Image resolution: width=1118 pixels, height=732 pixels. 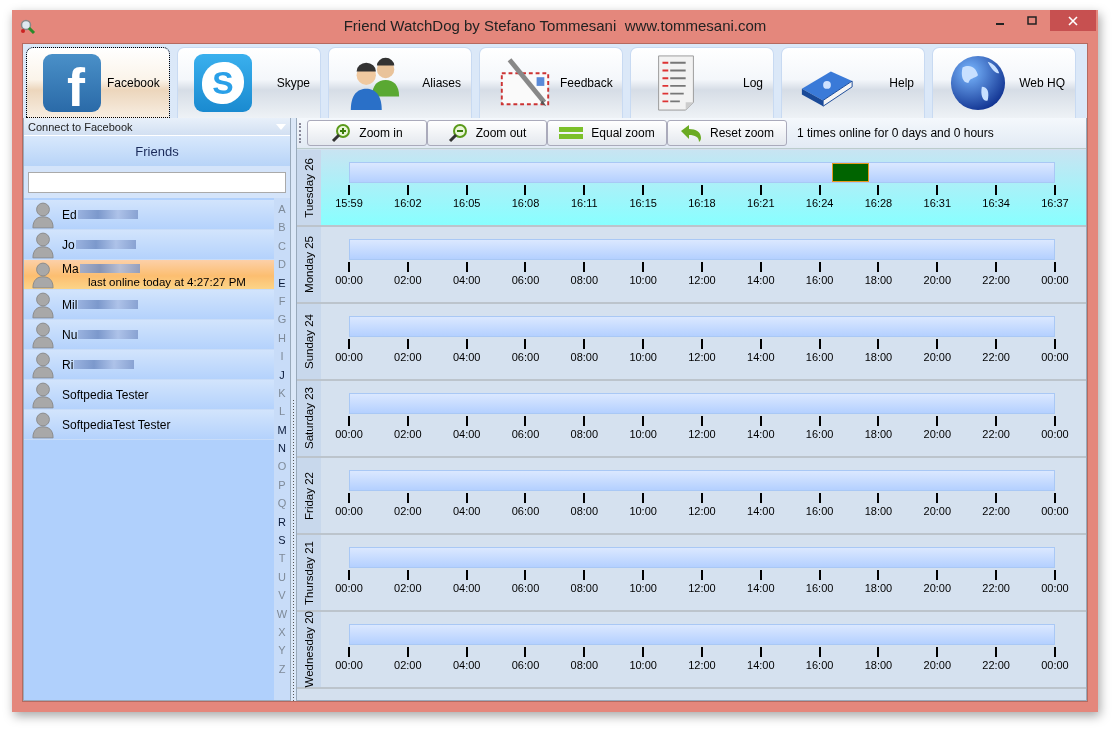 I want to click on index-letter: R, so click(x=282, y=522).